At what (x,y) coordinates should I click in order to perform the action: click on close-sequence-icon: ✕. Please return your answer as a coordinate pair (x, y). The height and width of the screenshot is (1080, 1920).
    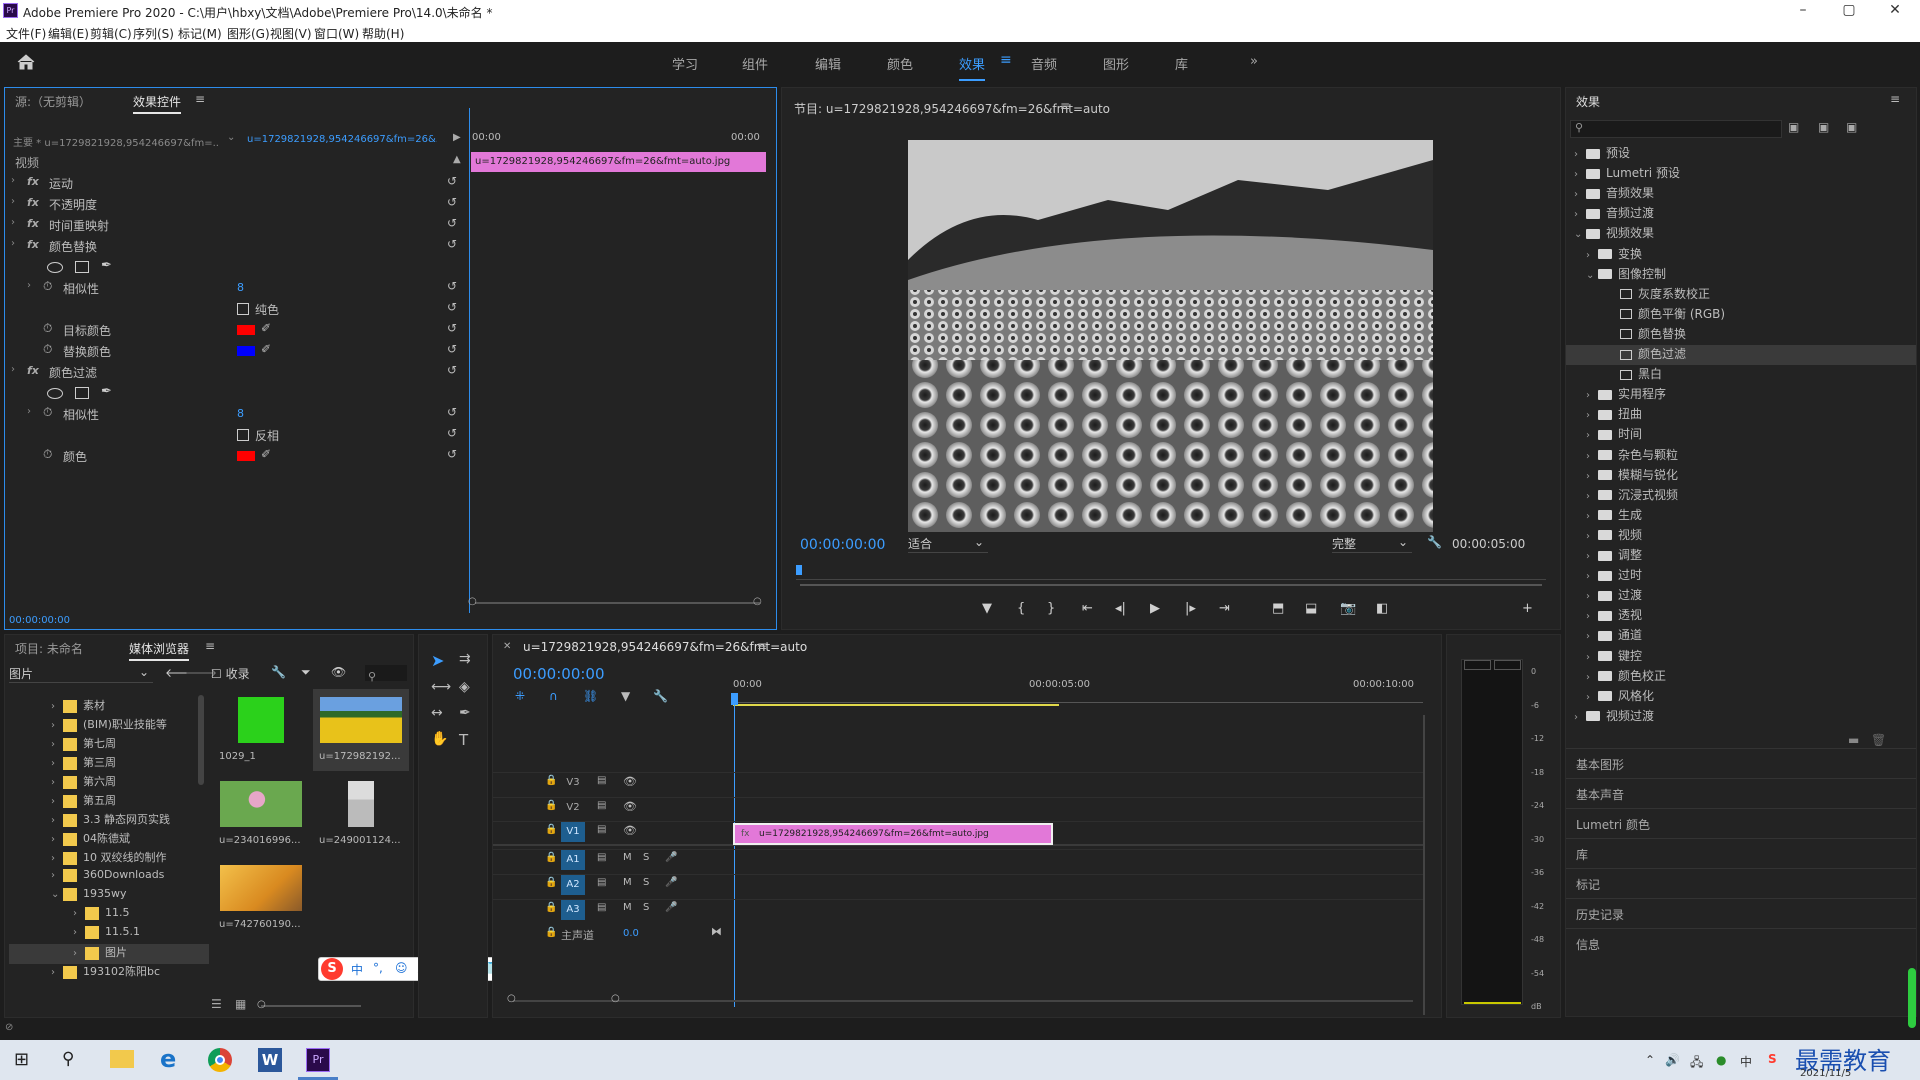
    Looking at the image, I should click on (507, 646).